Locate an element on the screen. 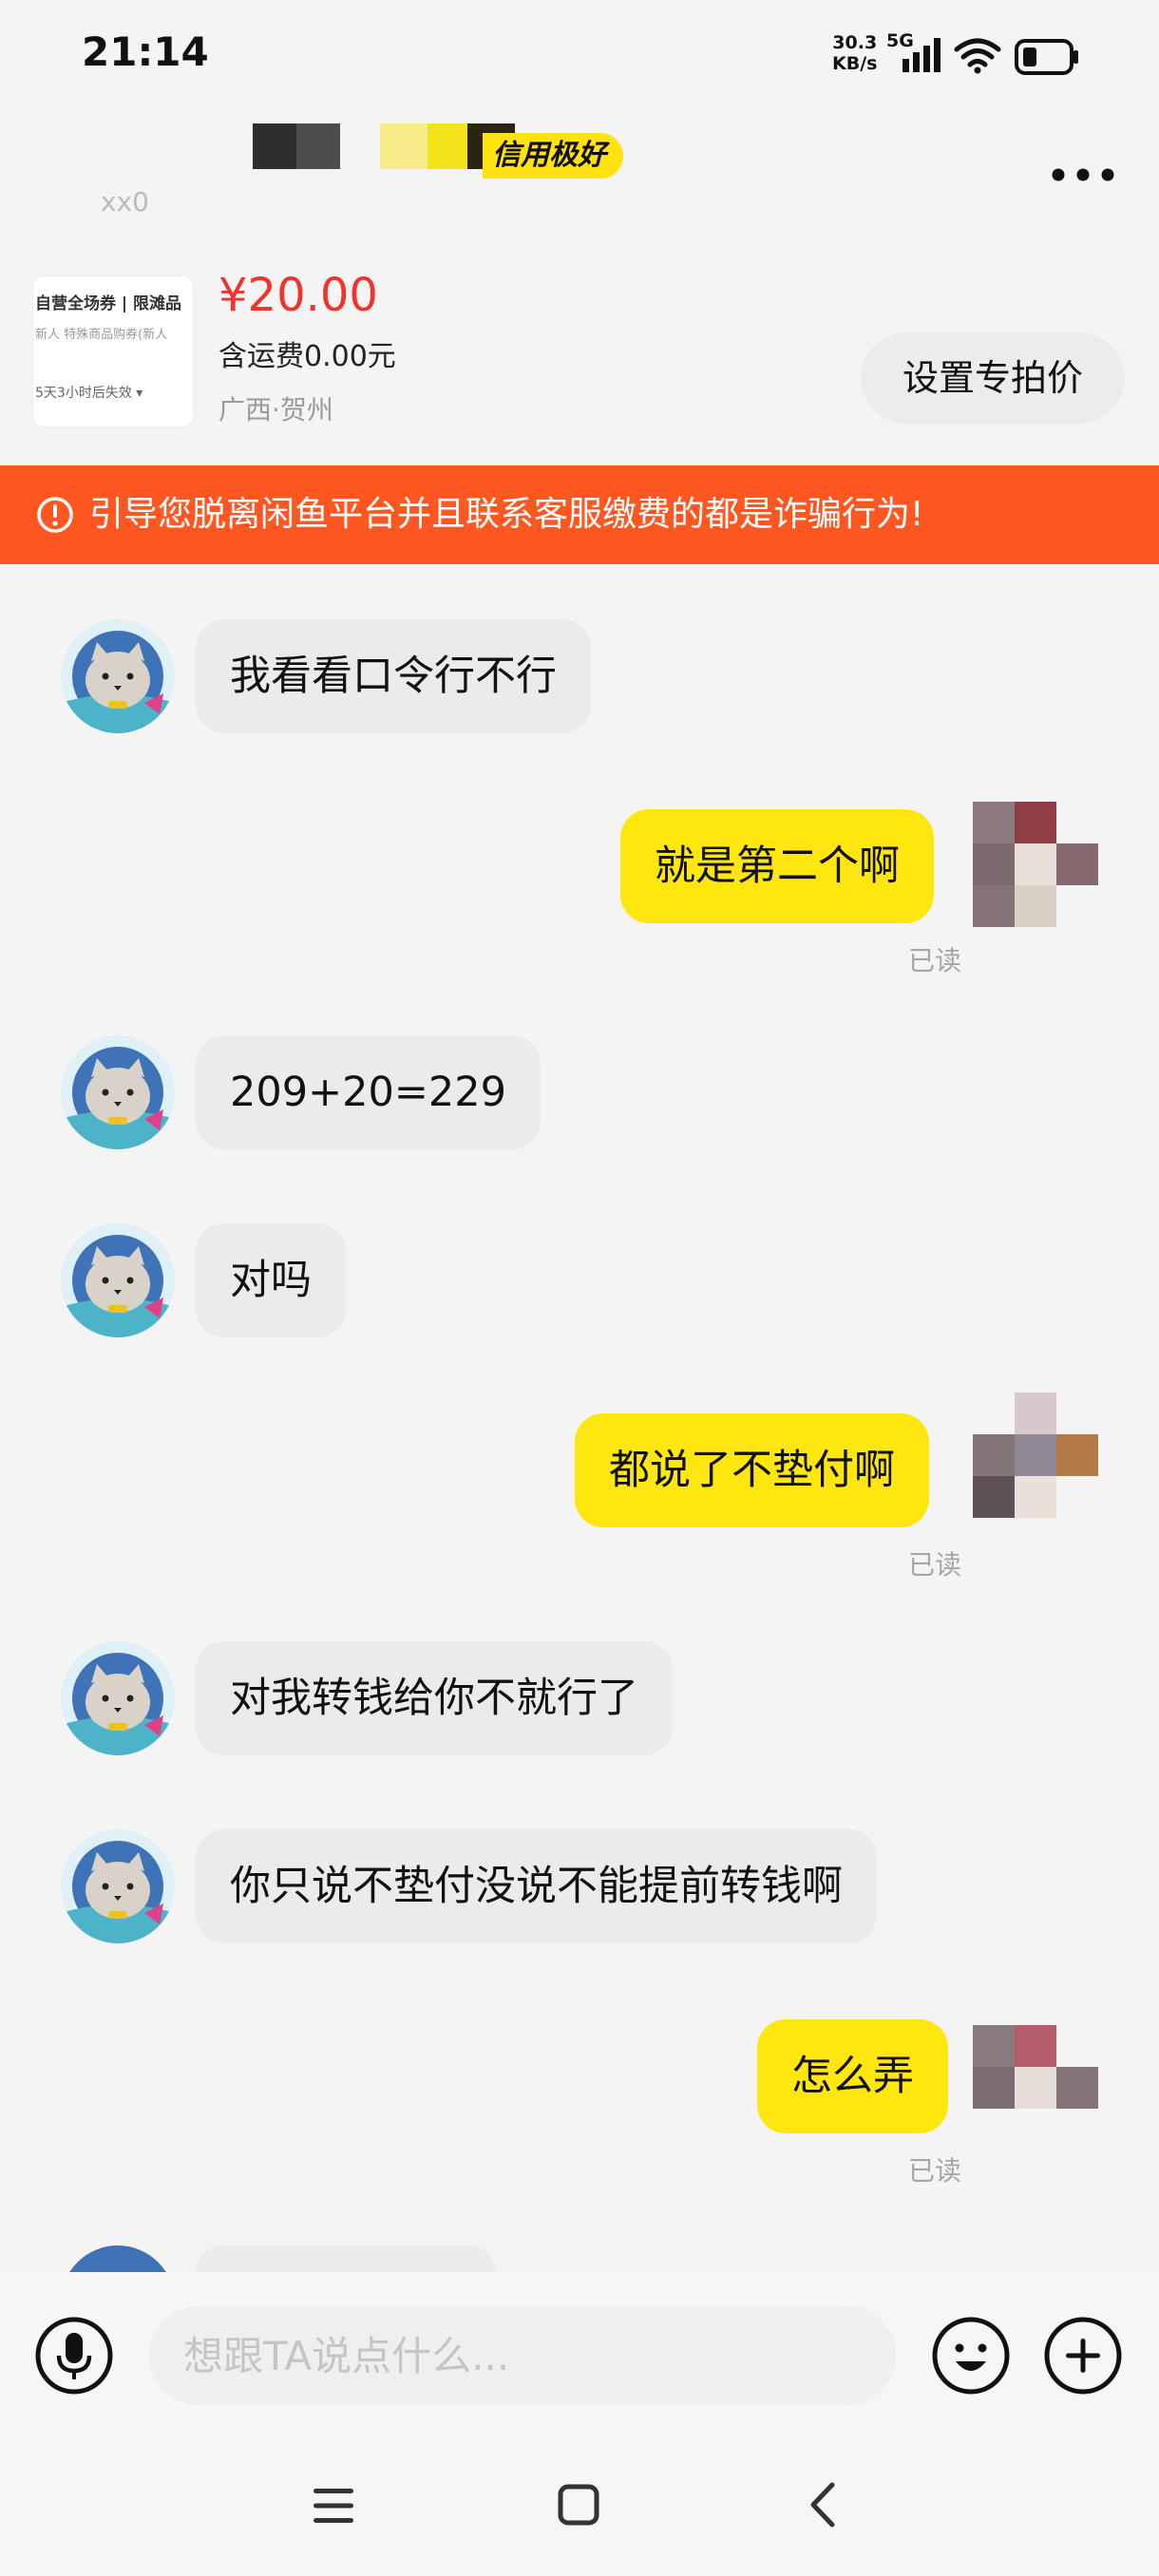 Image resolution: width=1159 pixels, height=2576 pixels. emoji-icon is located at coordinates (971, 2356).